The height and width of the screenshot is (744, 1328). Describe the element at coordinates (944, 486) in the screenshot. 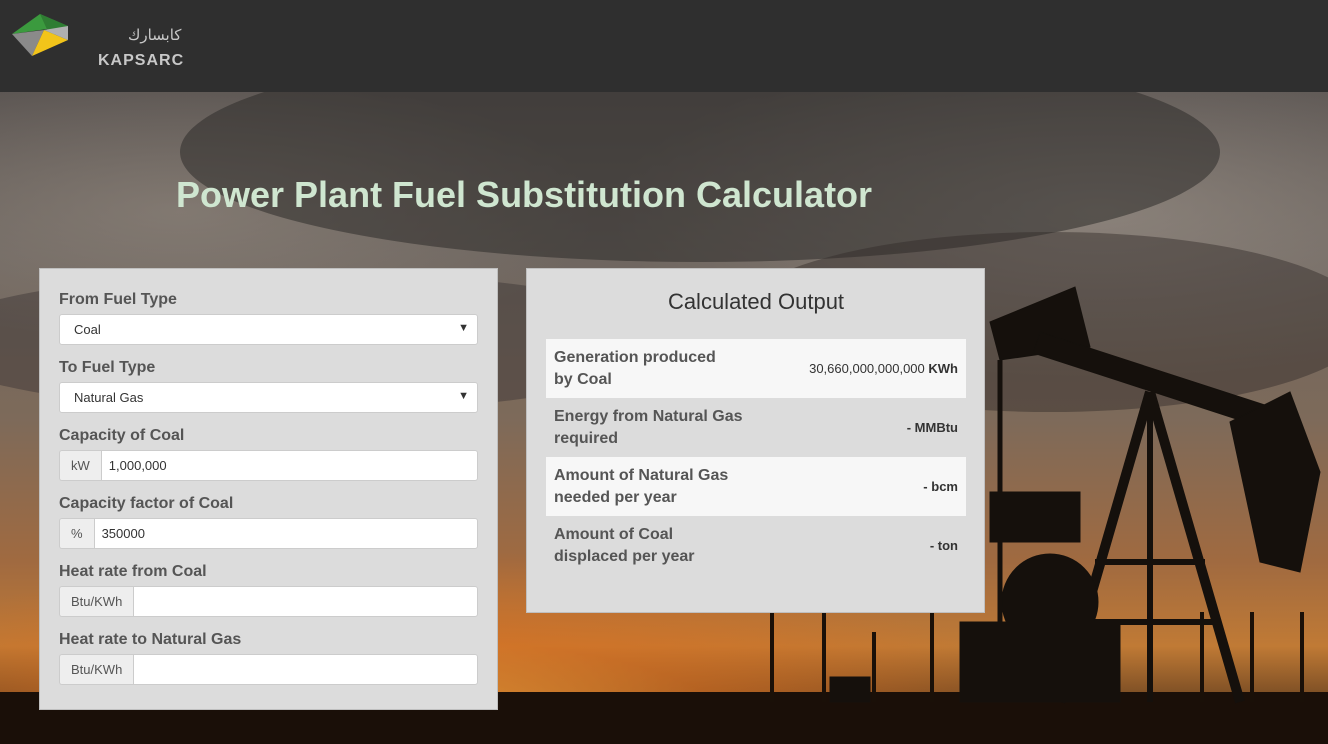

I see `output-value-unit: bcm` at that location.